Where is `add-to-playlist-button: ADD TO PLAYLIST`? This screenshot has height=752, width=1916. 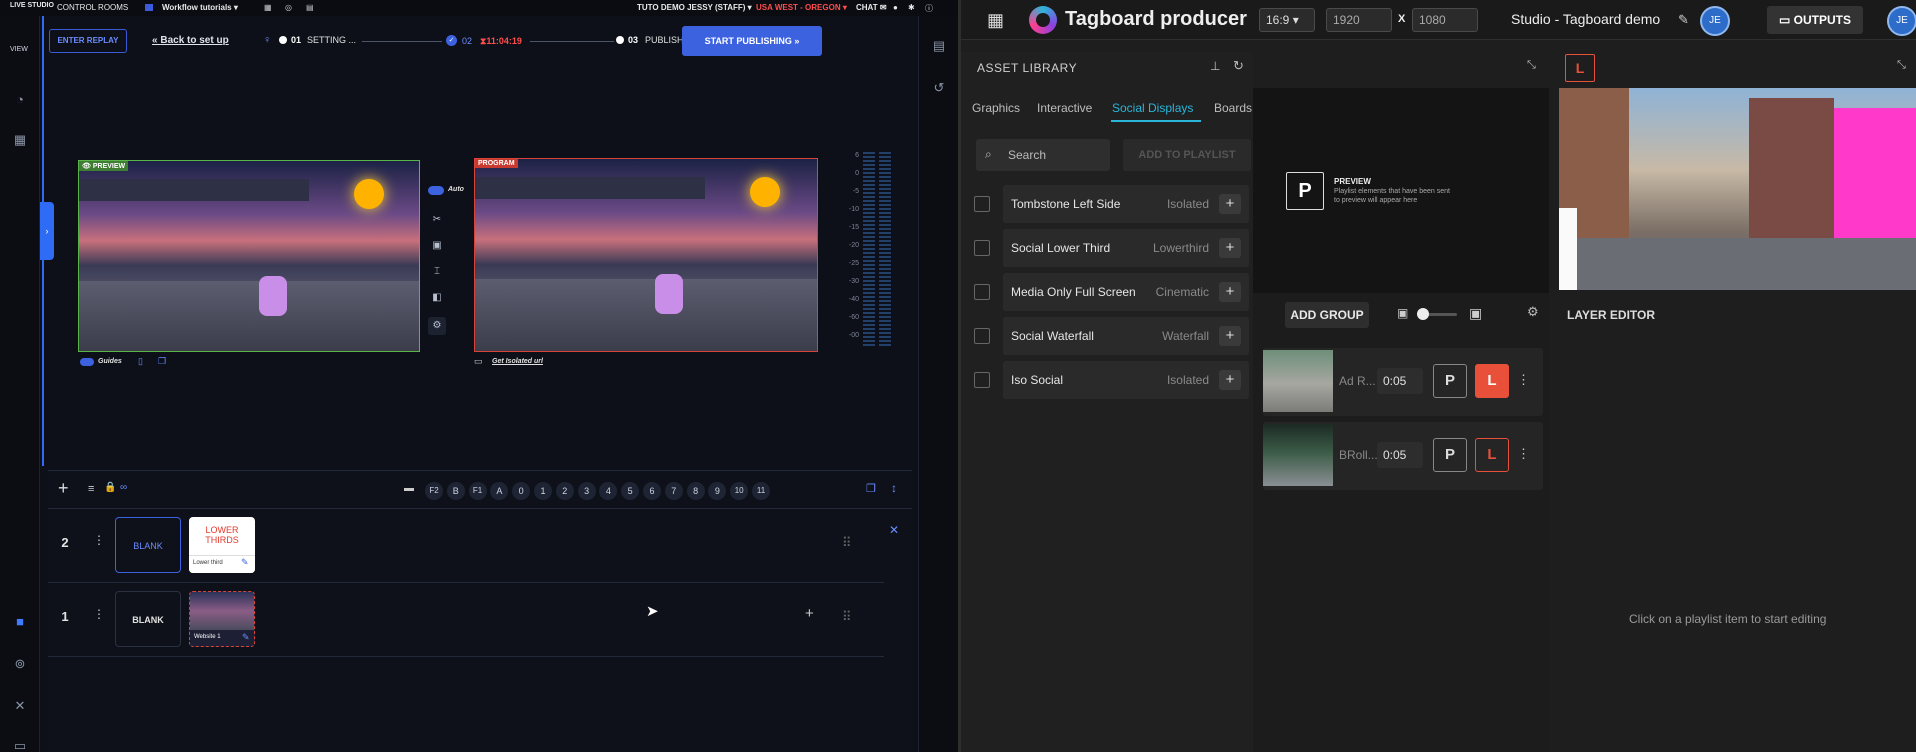 add-to-playlist-button: ADD TO PLAYLIST is located at coordinates (1187, 155).